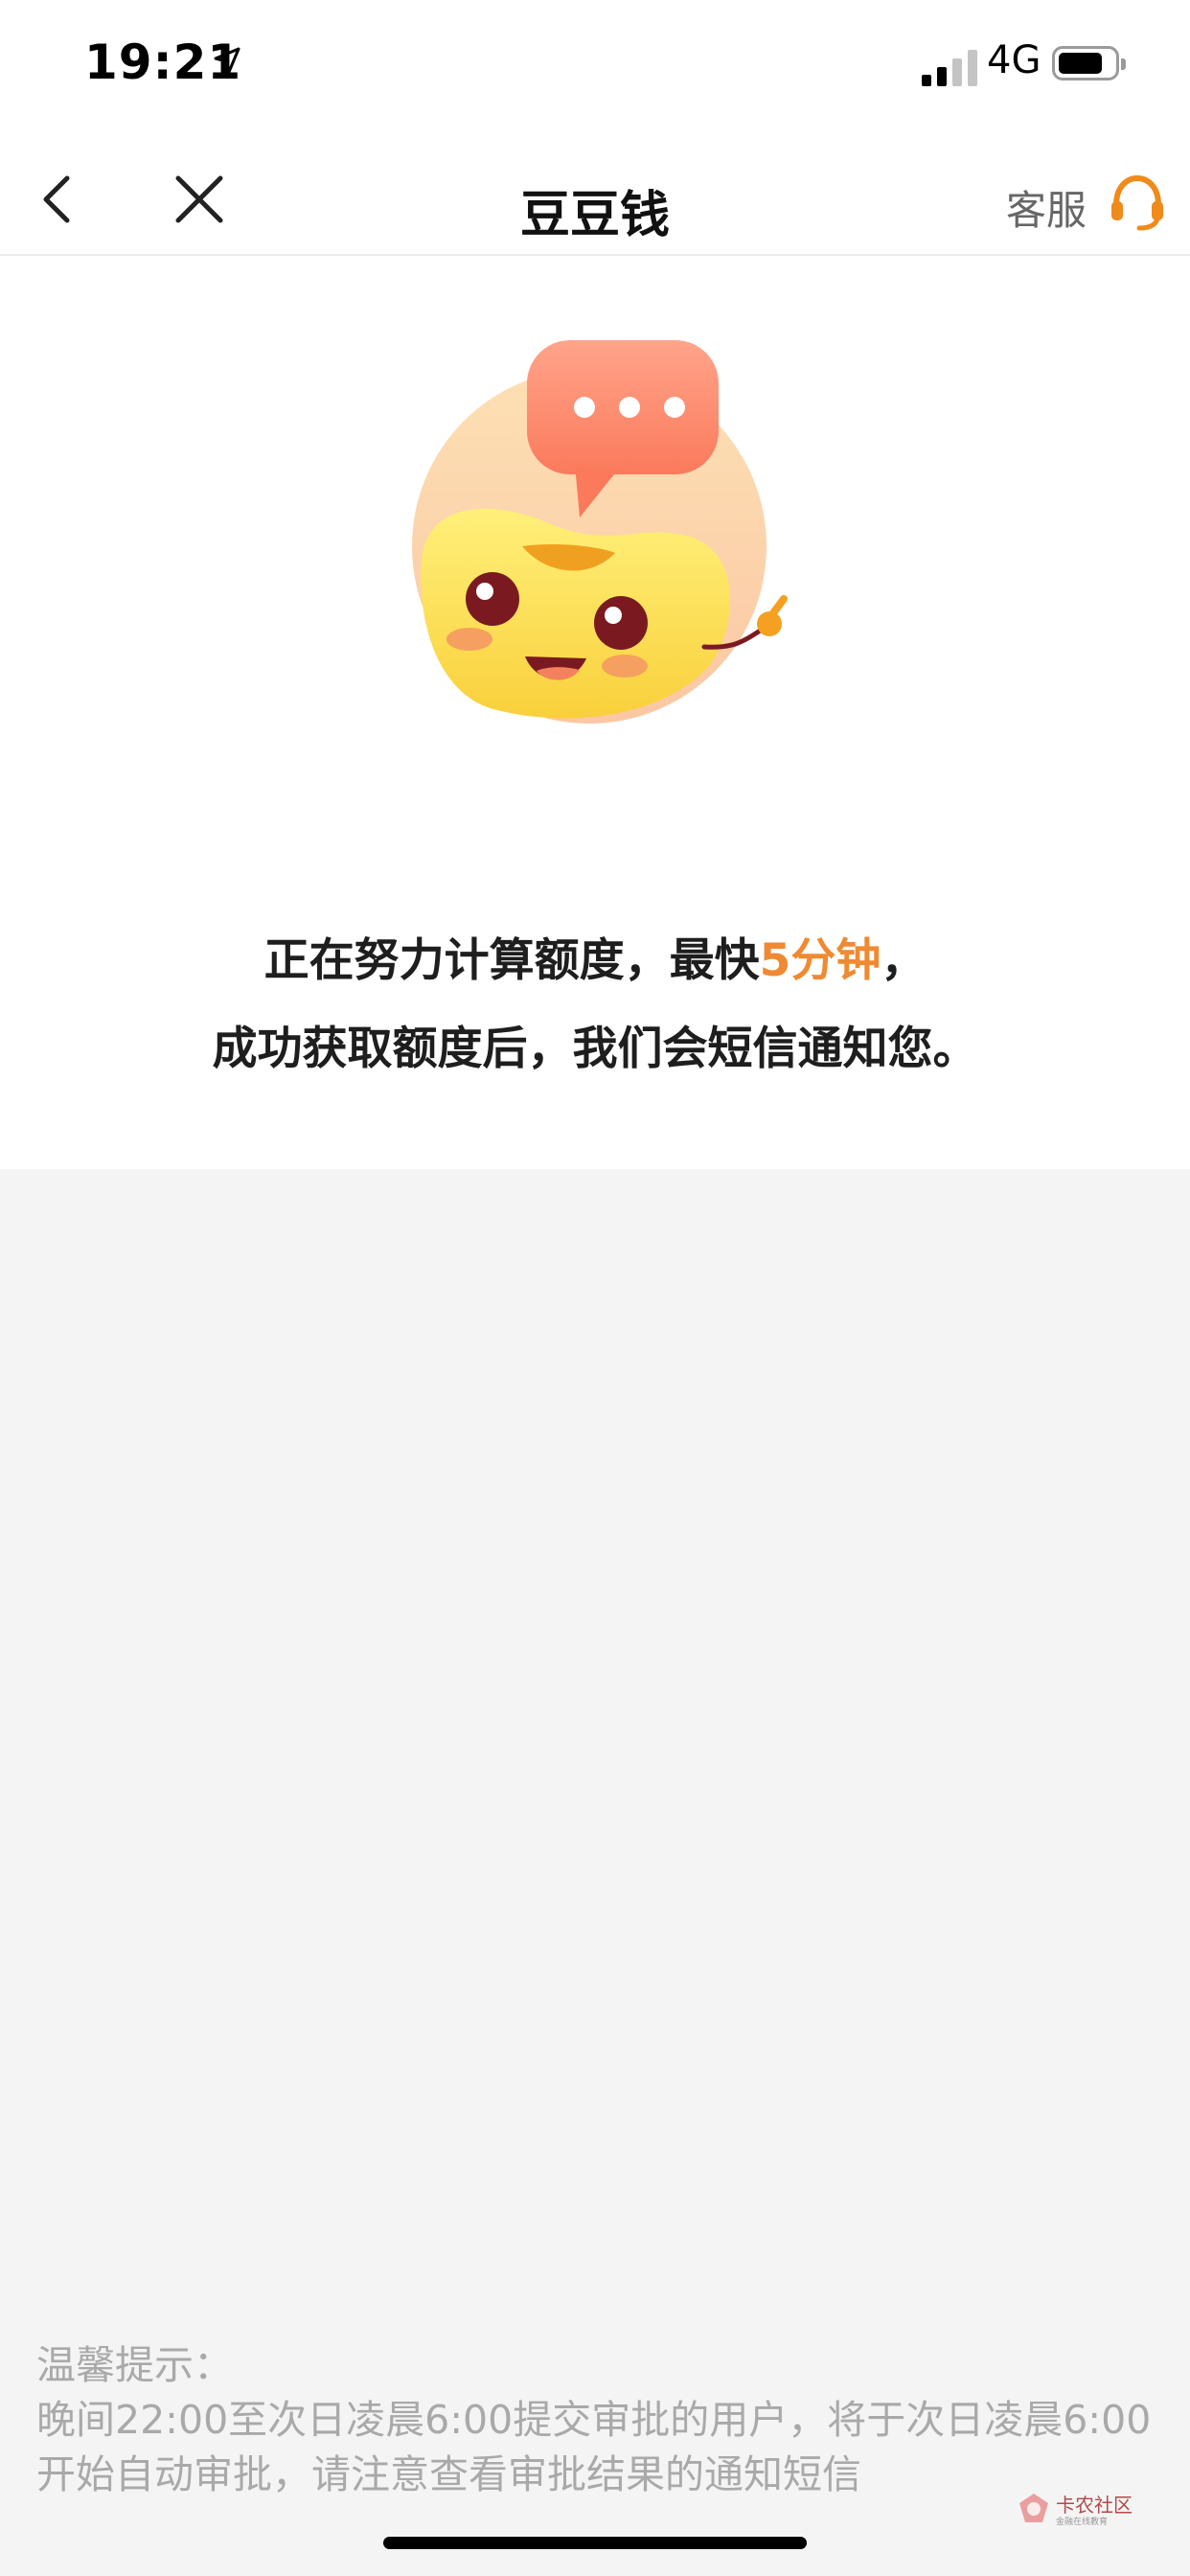  What do you see at coordinates (595, 200) in the screenshot?
I see `nav-bar: 豆豆钱 客服` at bounding box center [595, 200].